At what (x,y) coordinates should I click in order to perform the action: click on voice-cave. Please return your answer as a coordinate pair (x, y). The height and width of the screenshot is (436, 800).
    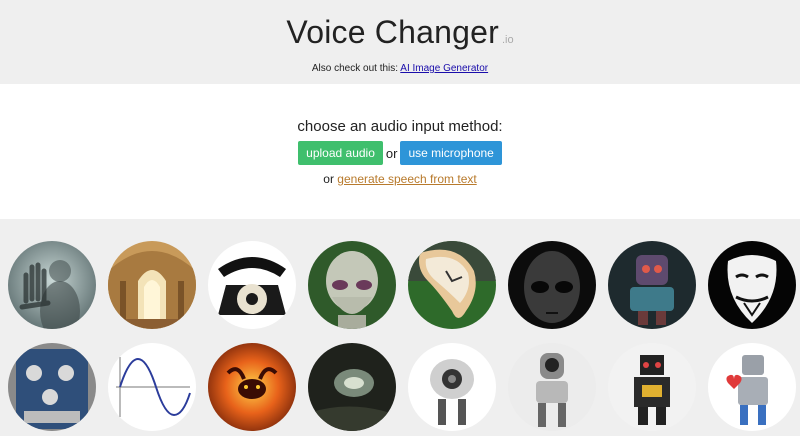
    Looking at the image, I should click on (352, 387).